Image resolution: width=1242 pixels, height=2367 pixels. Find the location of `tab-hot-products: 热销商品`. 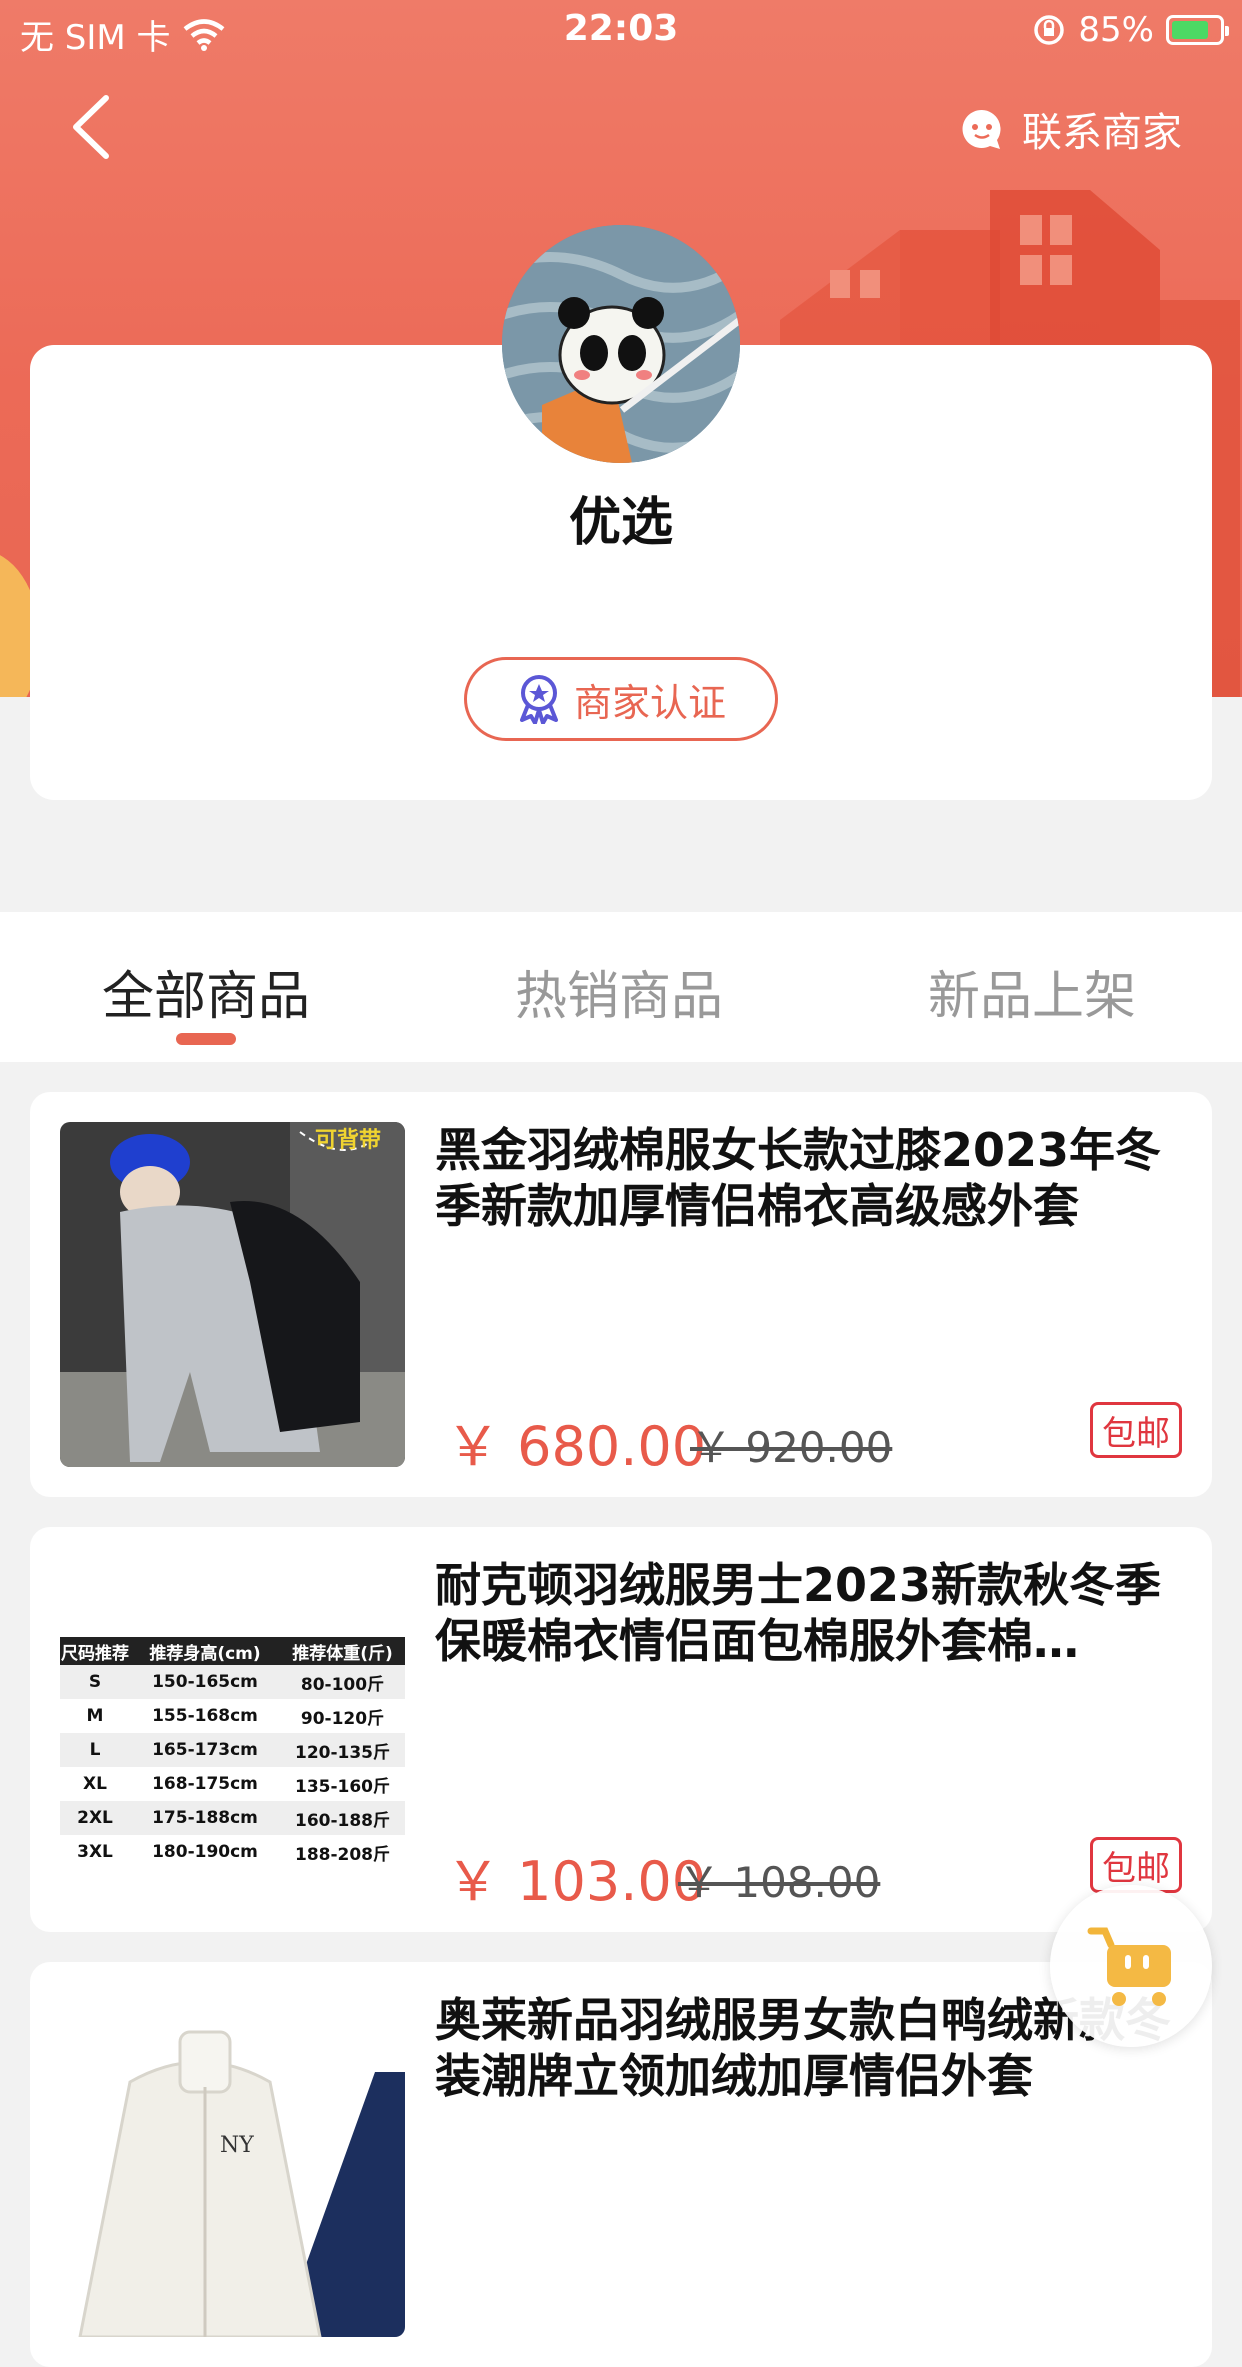

tab-hot-products: 热销商品 is located at coordinates (619, 991).